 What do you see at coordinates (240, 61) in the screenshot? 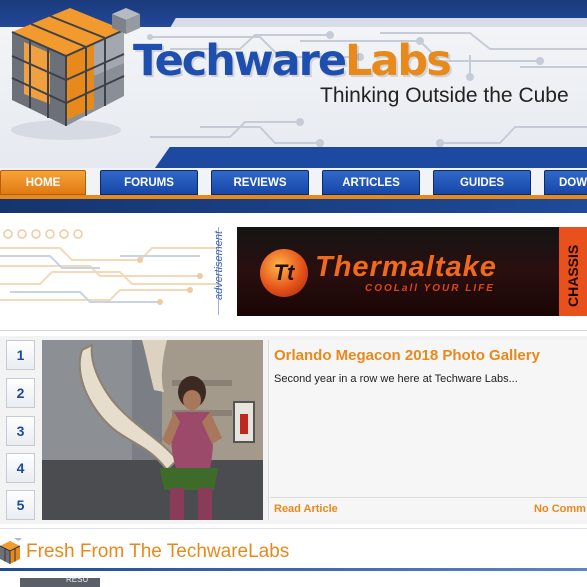
I see `logo-word-techware: Techware` at bounding box center [240, 61].